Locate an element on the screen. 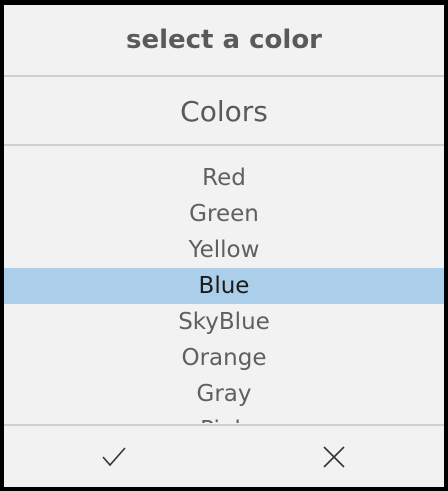 Image resolution: width=448 pixels, height=491 pixels. close-icon is located at coordinates (334, 456).